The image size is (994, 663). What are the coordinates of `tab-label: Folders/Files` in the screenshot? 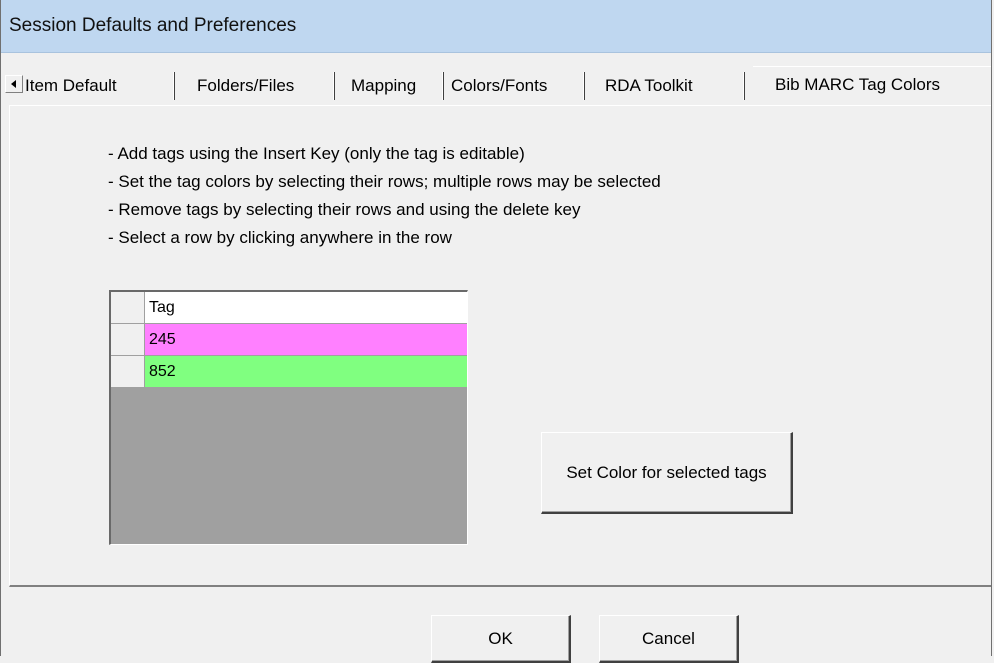 It's located at (246, 85).